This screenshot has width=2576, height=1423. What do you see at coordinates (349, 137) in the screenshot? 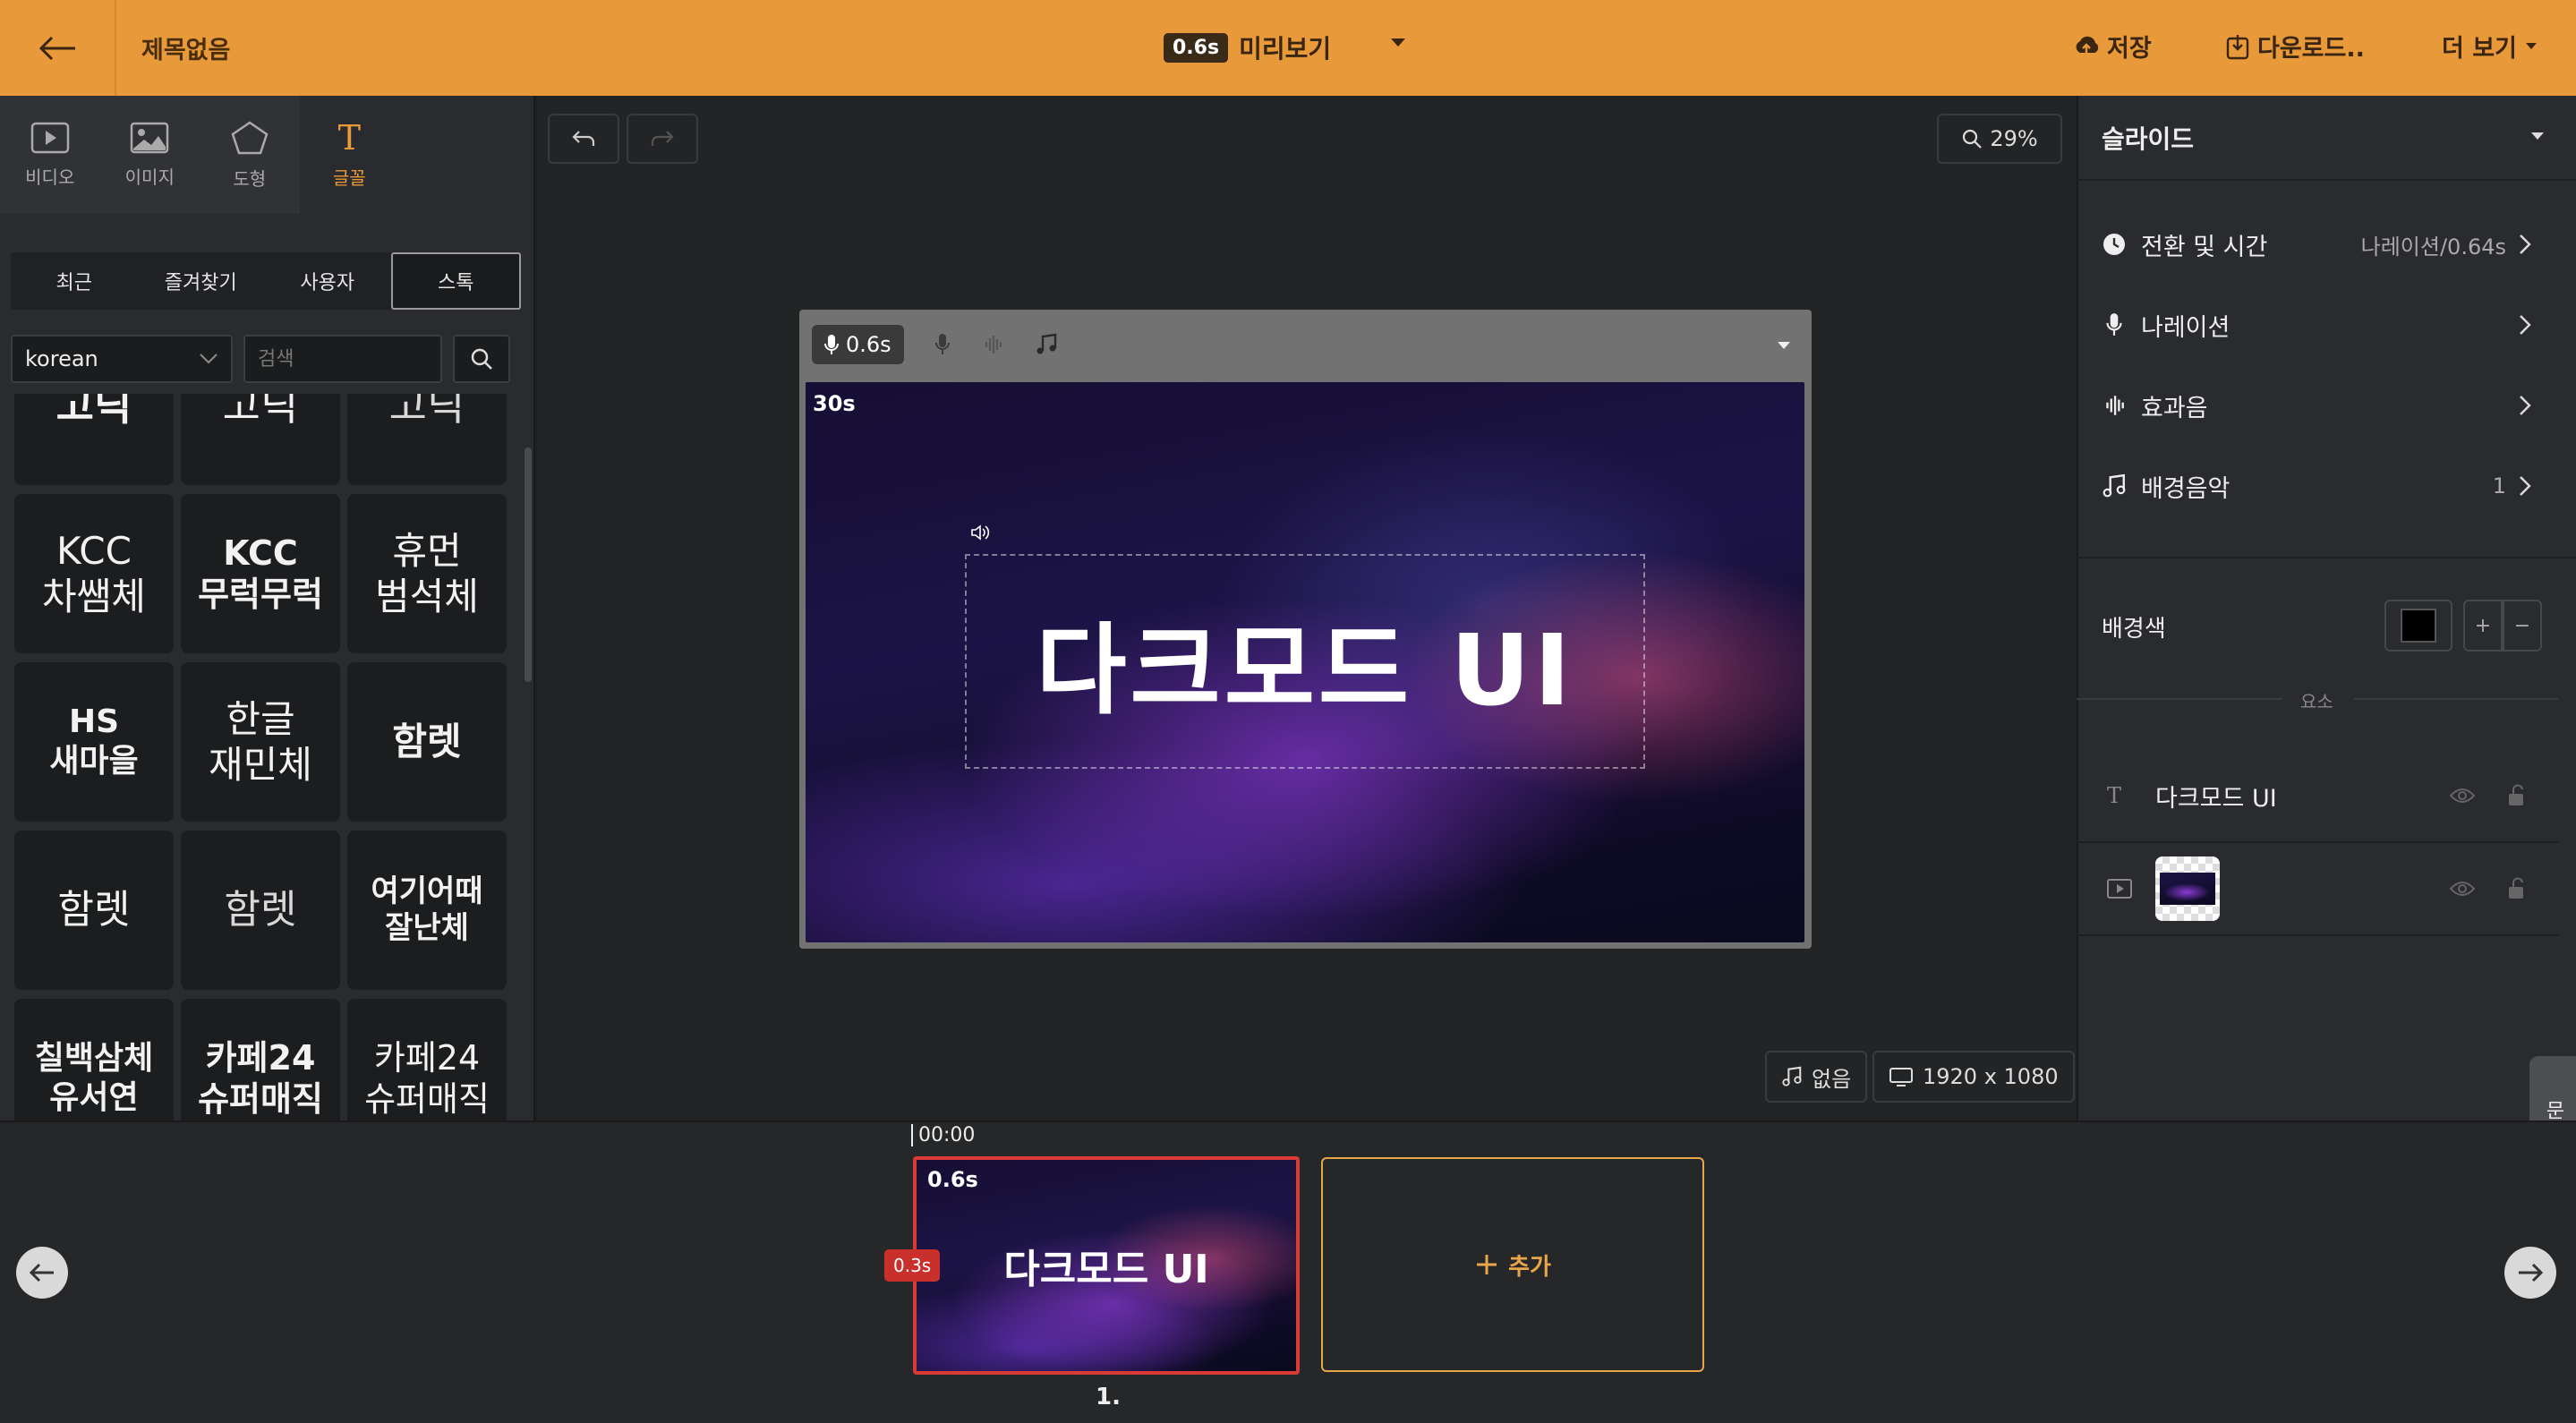
I see `text-icon: T` at bounding box center [349, 137].